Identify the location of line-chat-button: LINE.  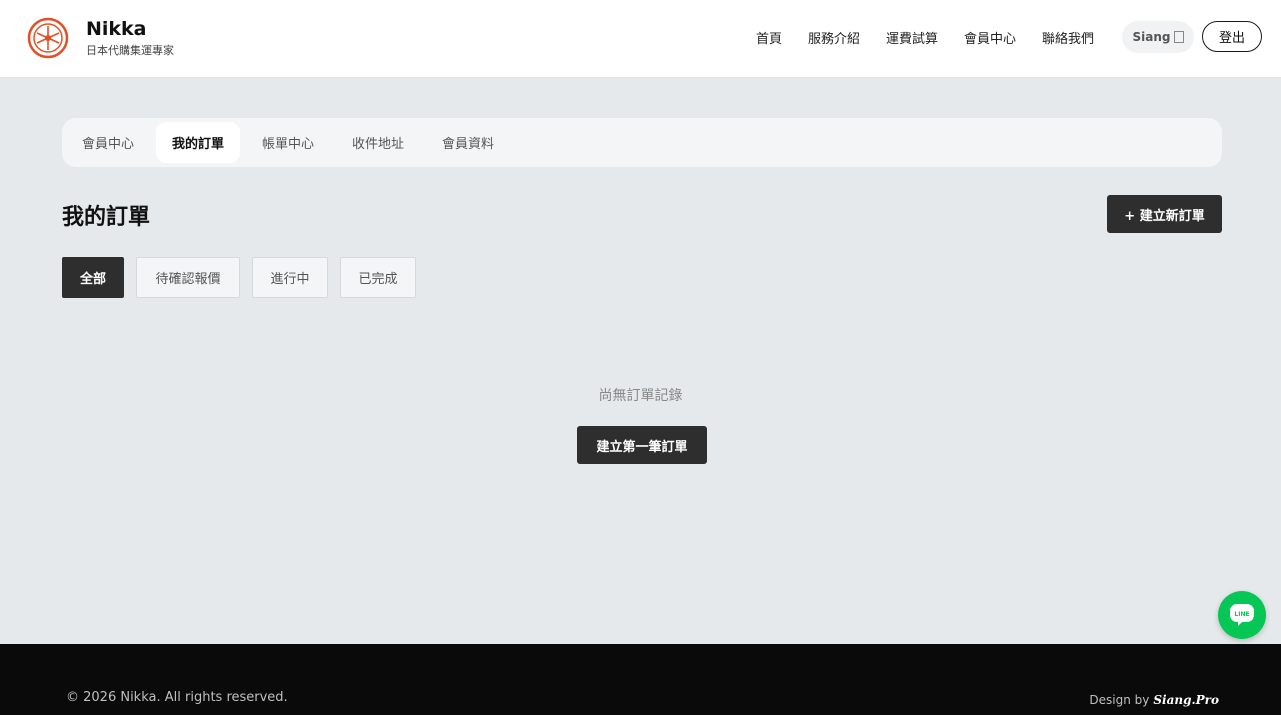
(1242, 615).